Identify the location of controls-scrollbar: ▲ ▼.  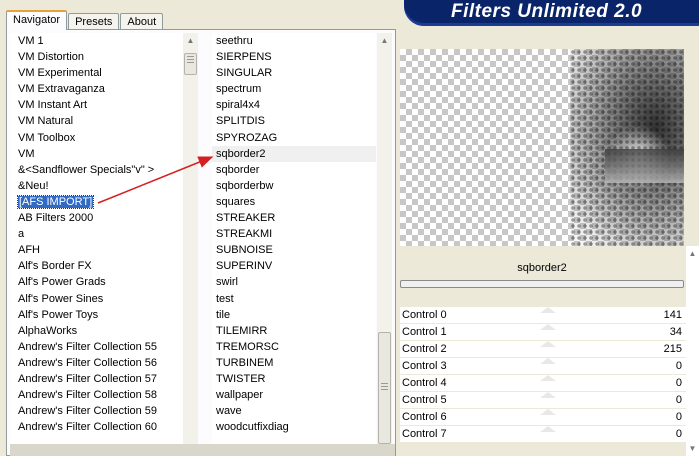
(692, 351).